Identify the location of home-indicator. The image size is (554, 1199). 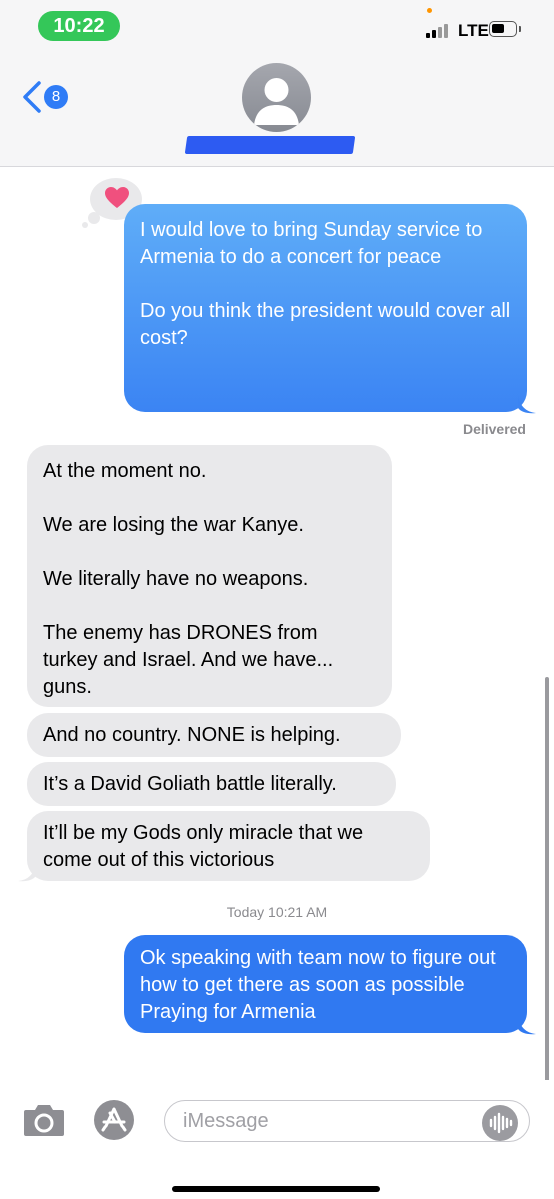
(276, 1189).